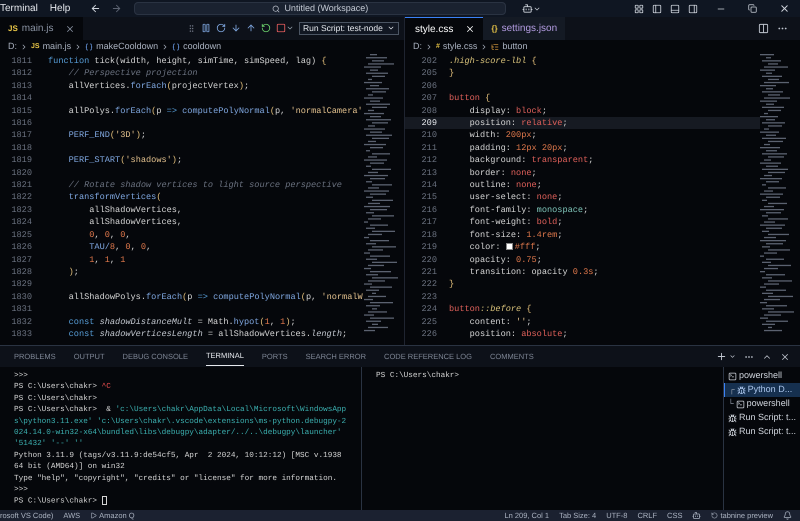  Describe the element at coordinates (21, 284) in the screenshot. I see `line-number: 1829` at that location.